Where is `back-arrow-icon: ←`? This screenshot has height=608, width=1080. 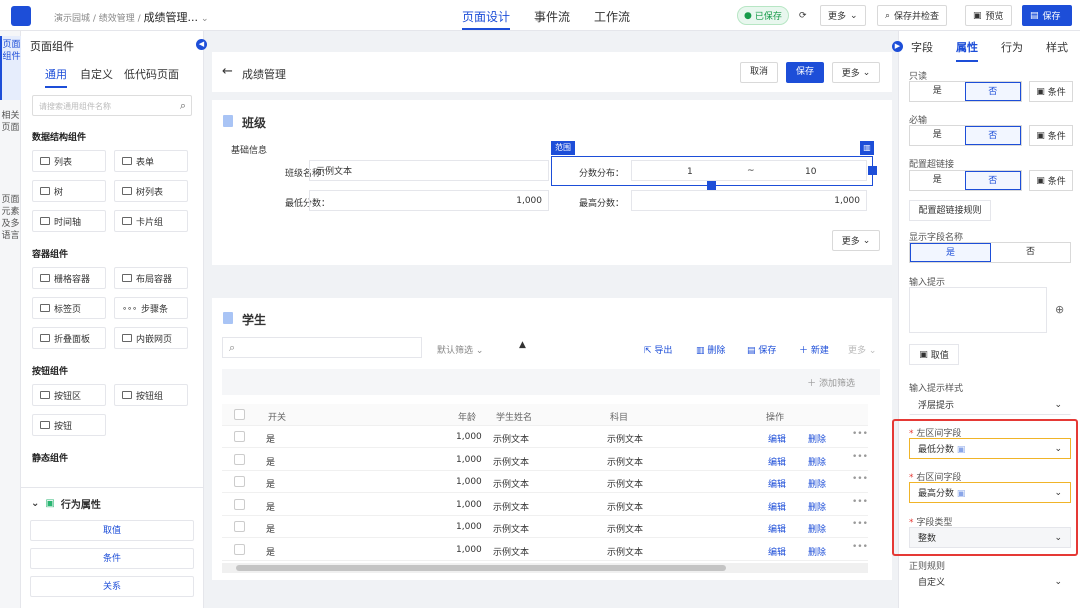 back-arrow-icon: ← is located at coordinates (227, 71).